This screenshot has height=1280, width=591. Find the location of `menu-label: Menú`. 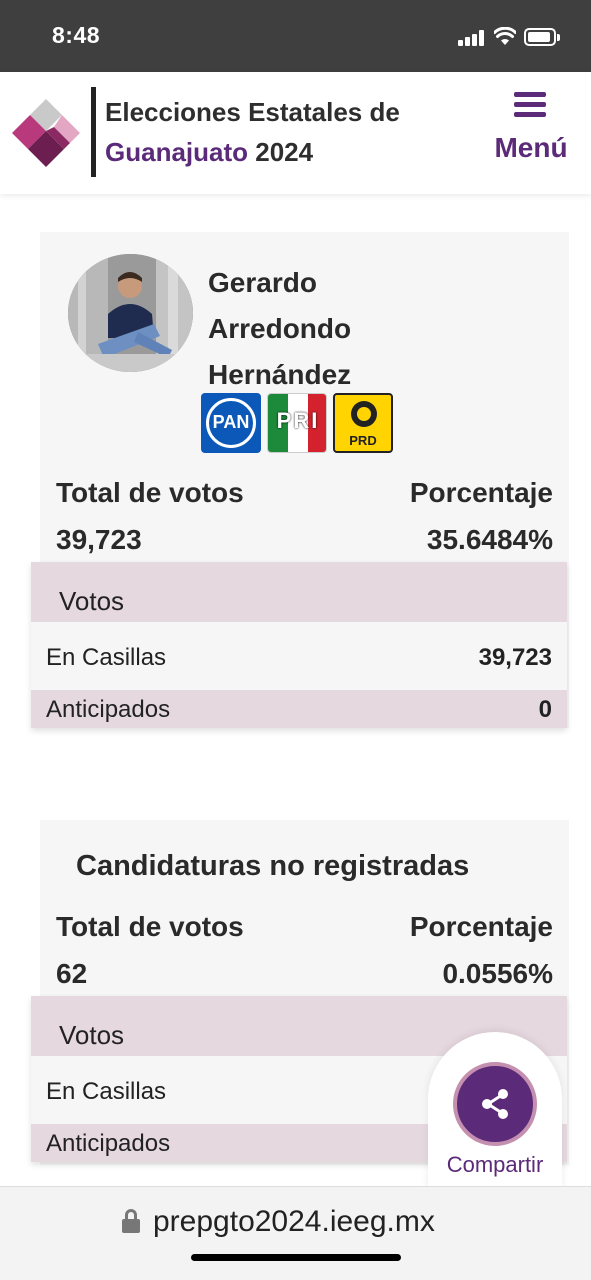

menu-label: Menú is located at coordinates (531, 147).